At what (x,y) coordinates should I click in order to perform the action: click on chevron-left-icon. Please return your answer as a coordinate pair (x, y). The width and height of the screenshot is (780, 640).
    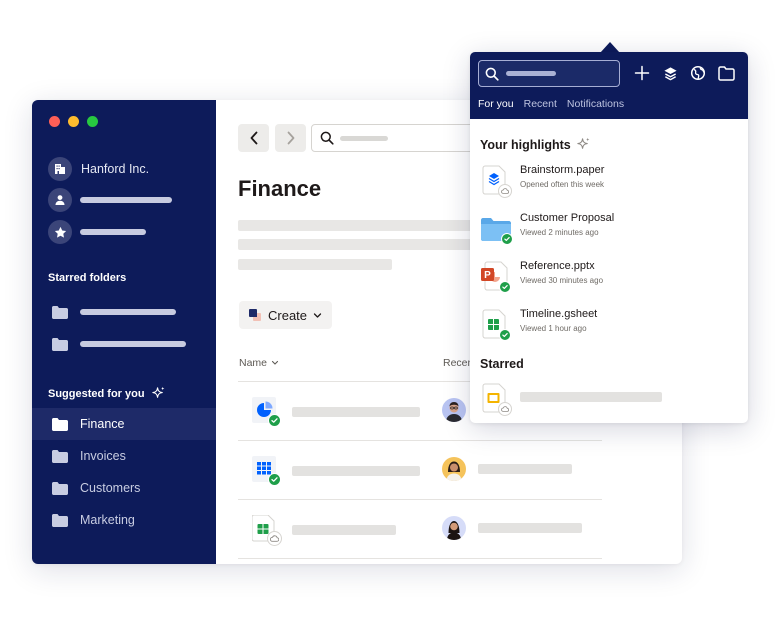
    Looking at the image, I should click on (253, 138).